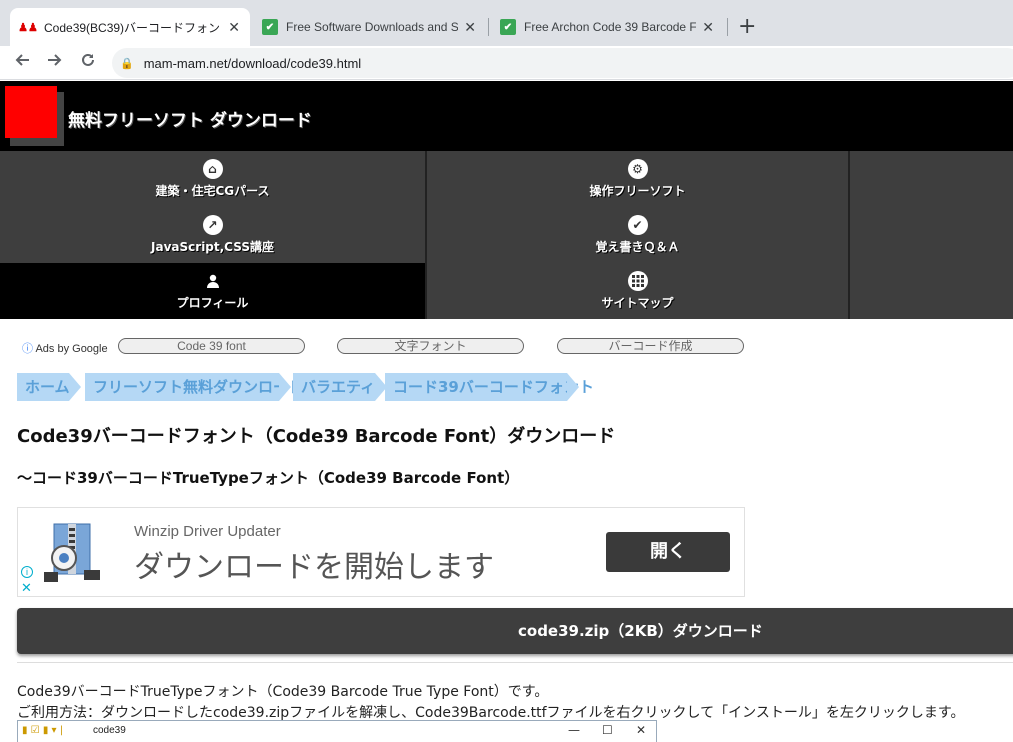 This screenshot has height=742, width=1013. I want to click on lock-icon: 🔒, so click(127, 63).